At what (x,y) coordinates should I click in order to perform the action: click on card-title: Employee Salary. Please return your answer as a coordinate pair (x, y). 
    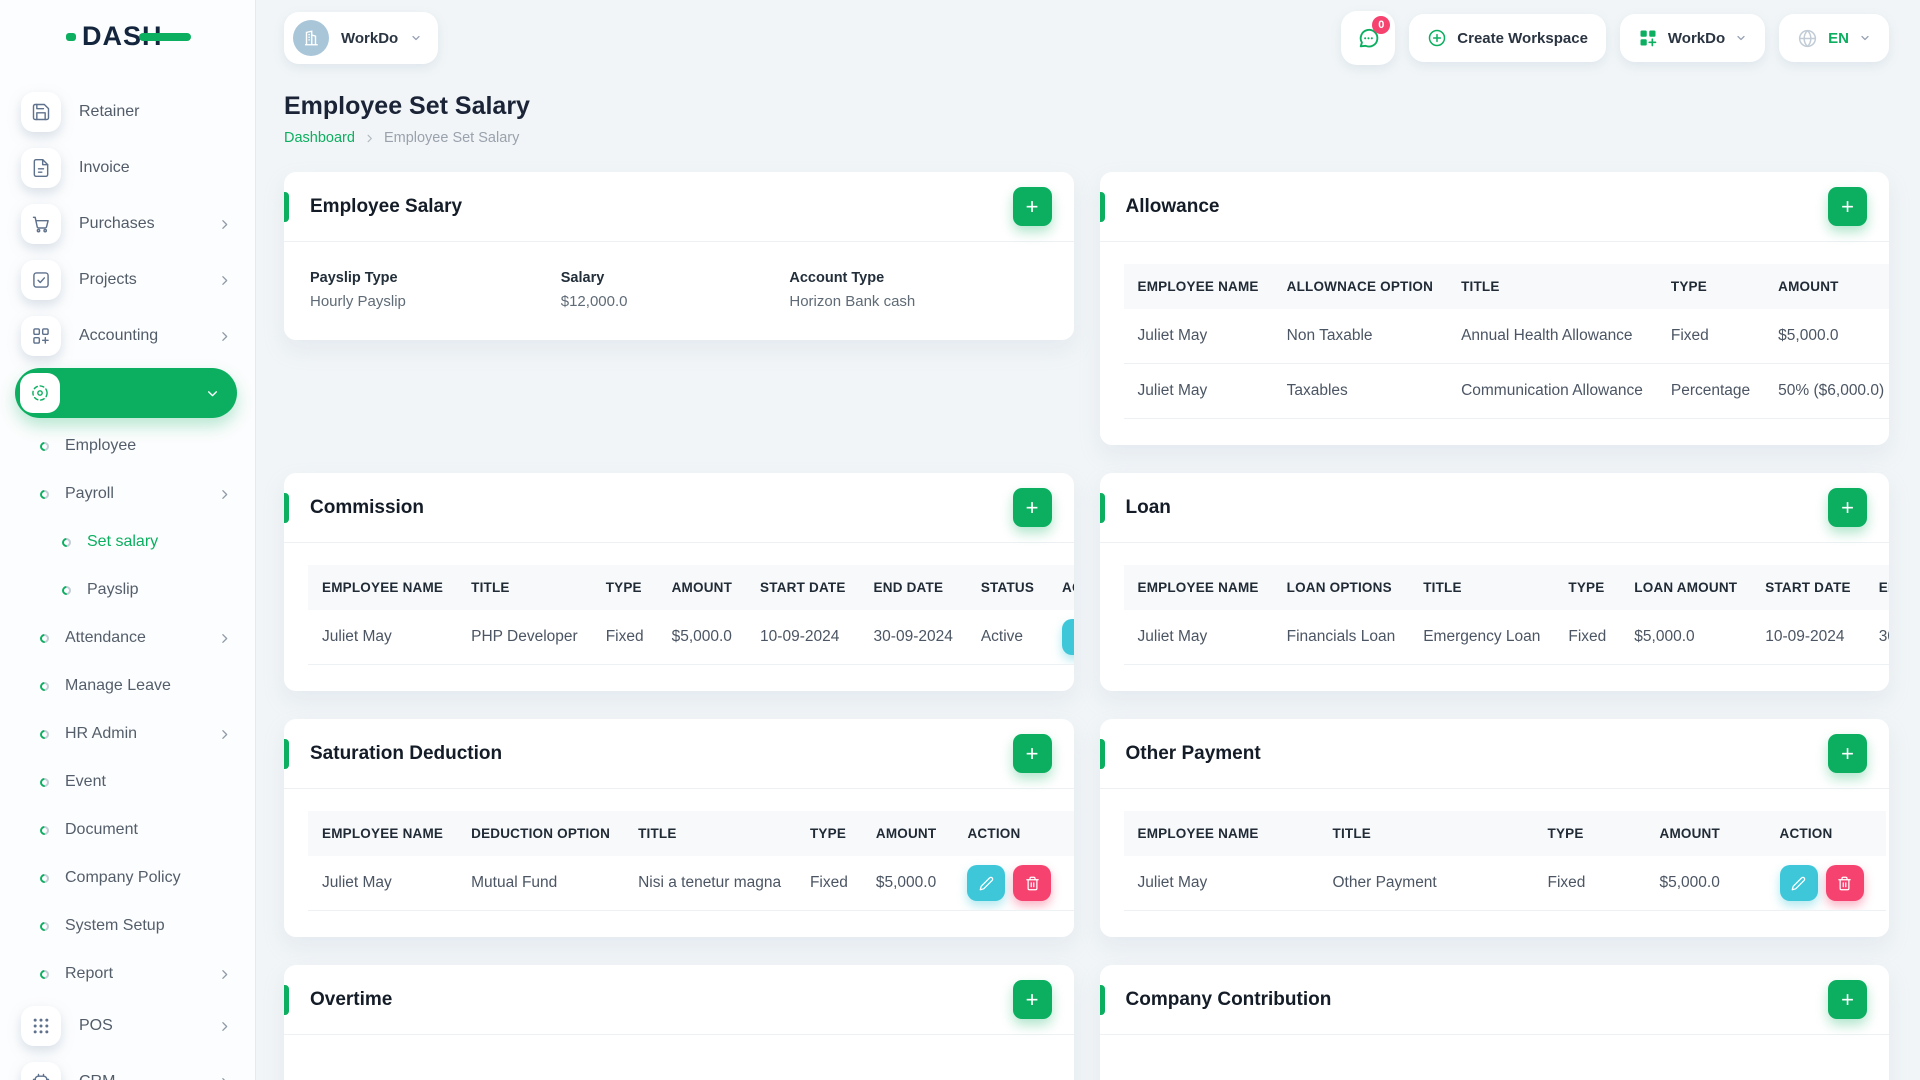
    Looking at the image, I should click on (386, 206).